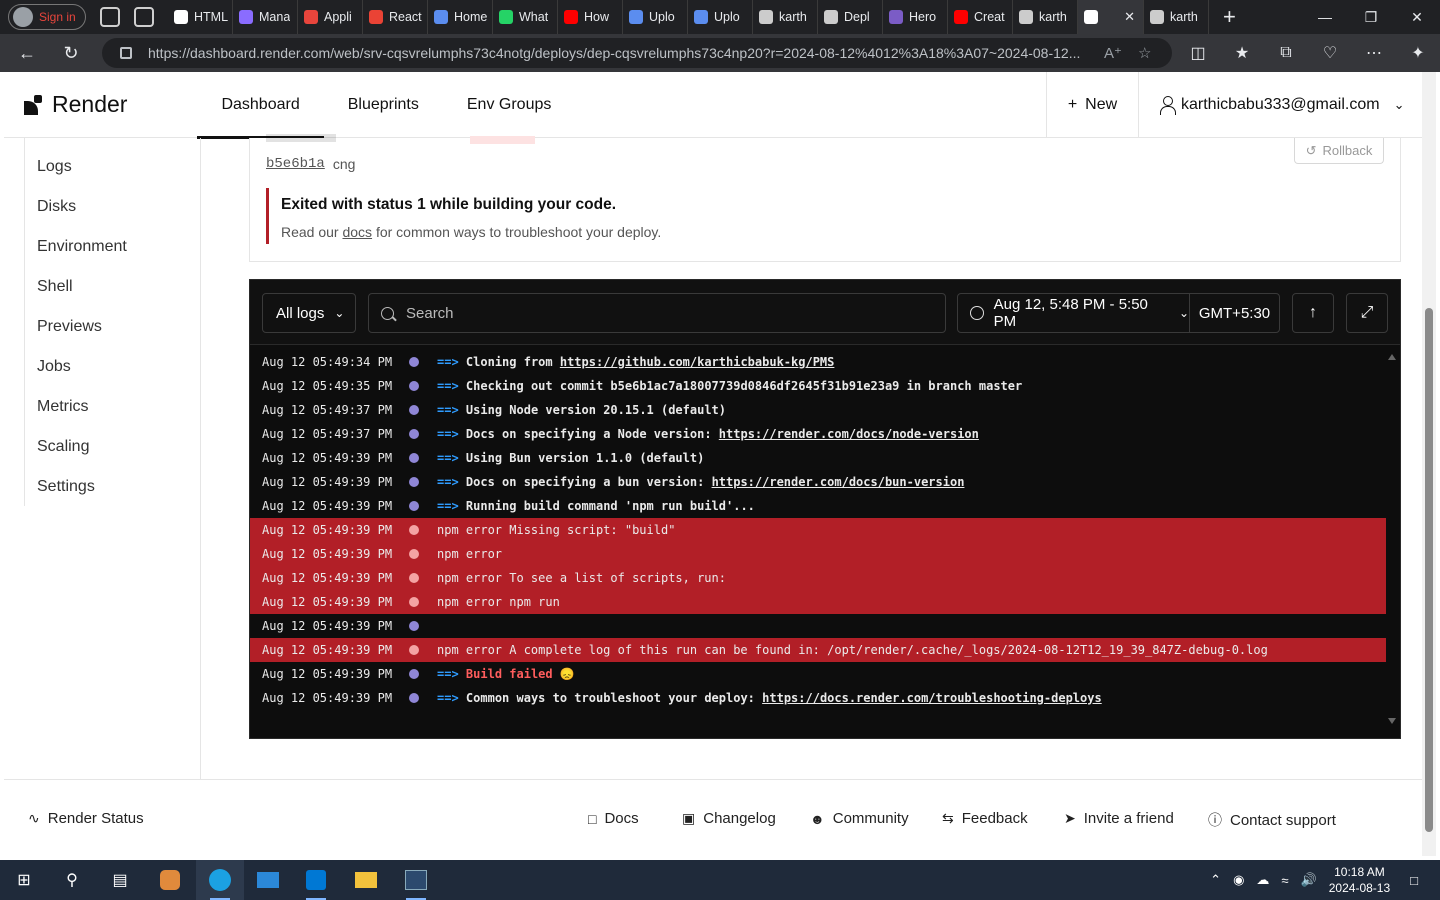 This screenshot has height=900, width=1440. What do you see at coordinates (309, 313) in the screenshot?
I see `log-filter-select: All logs ⌄` at bounding box center [309, 313].